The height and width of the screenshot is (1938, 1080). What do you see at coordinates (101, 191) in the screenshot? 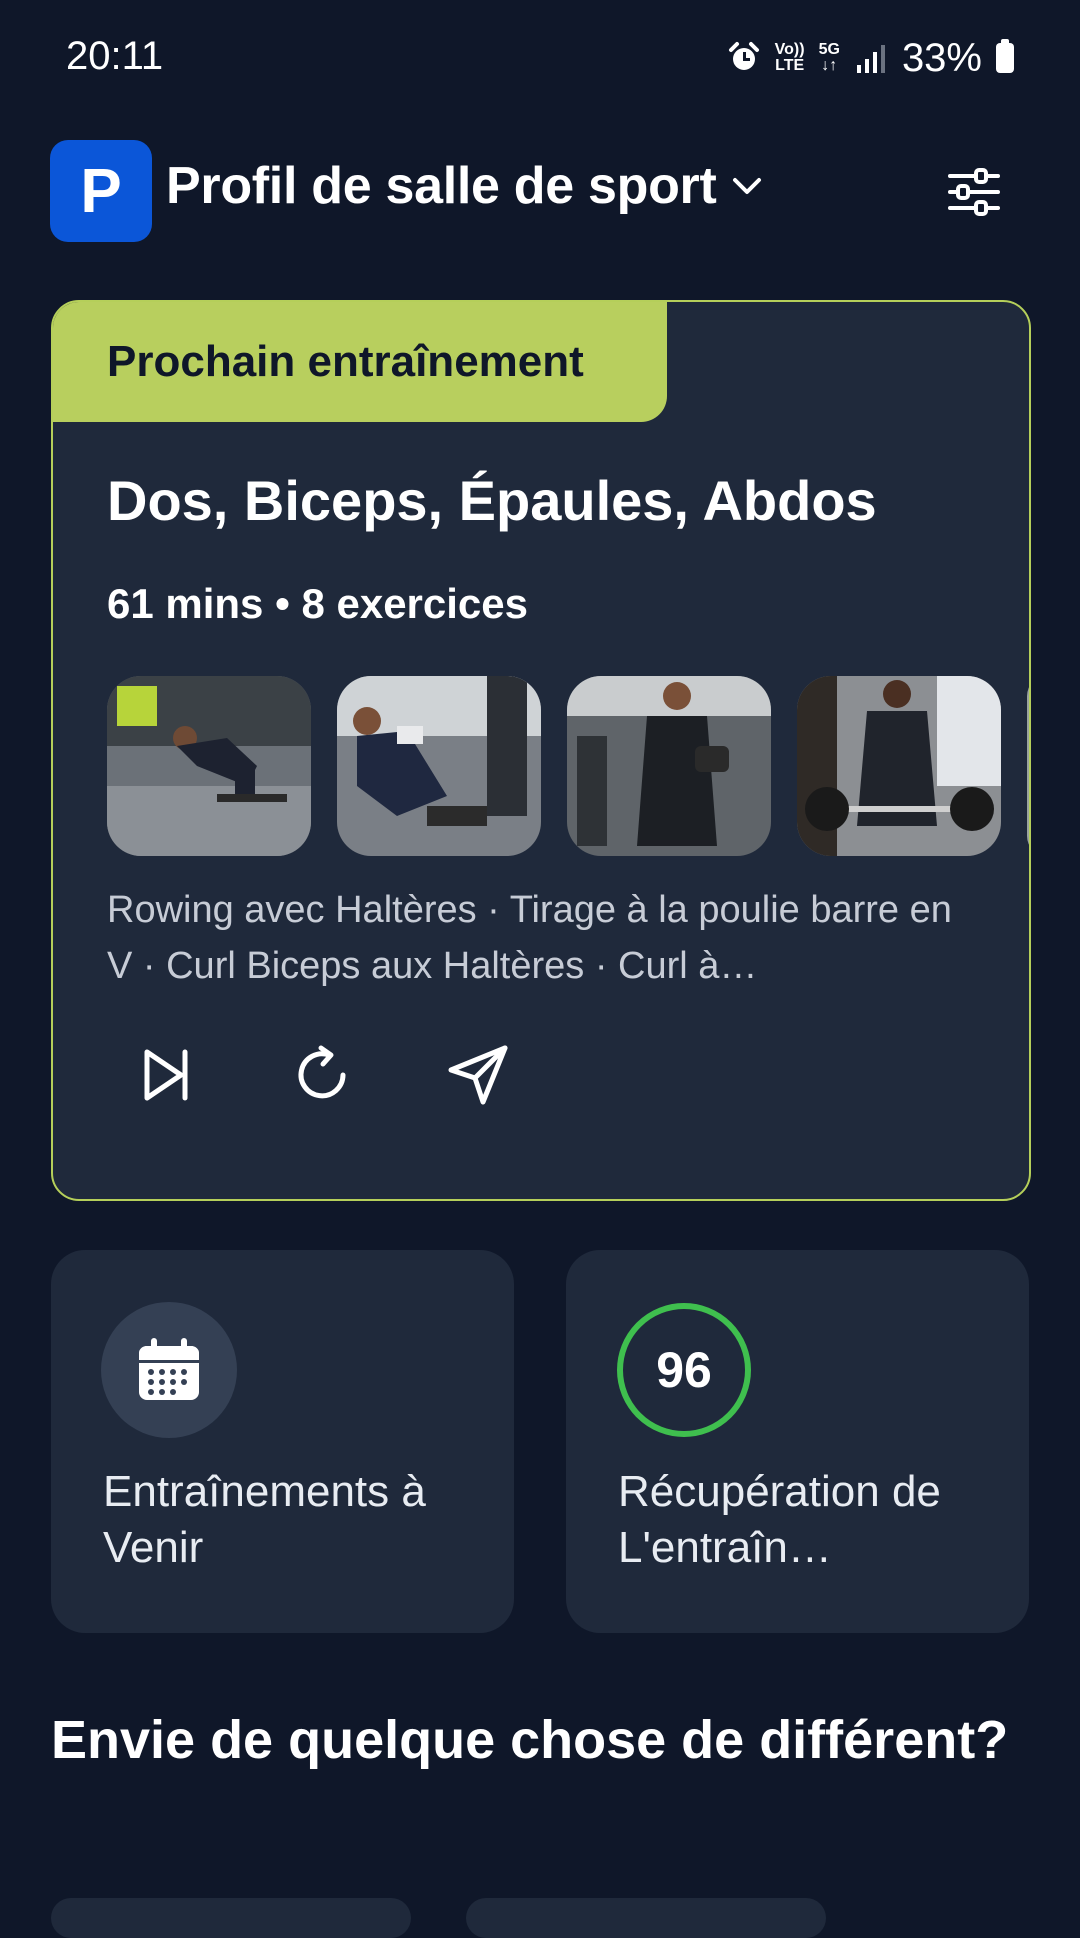
I see `profile-logo: P` at bounding box center [101, 191].